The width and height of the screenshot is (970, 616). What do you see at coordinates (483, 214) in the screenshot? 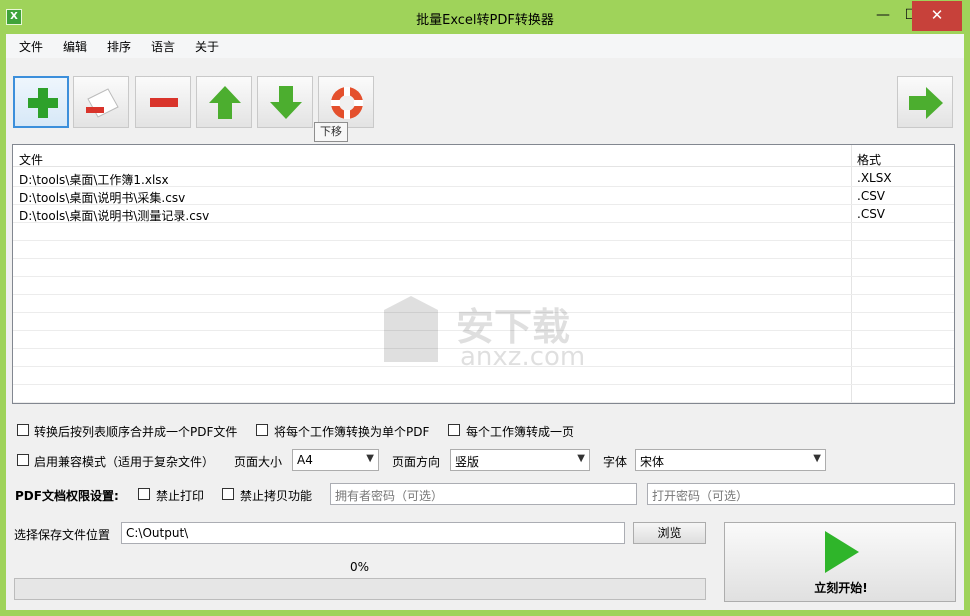
I see `table-row: D:\tools\桌面\说明书\测量记录.csv .CSV` at bounding box center [483, 214].